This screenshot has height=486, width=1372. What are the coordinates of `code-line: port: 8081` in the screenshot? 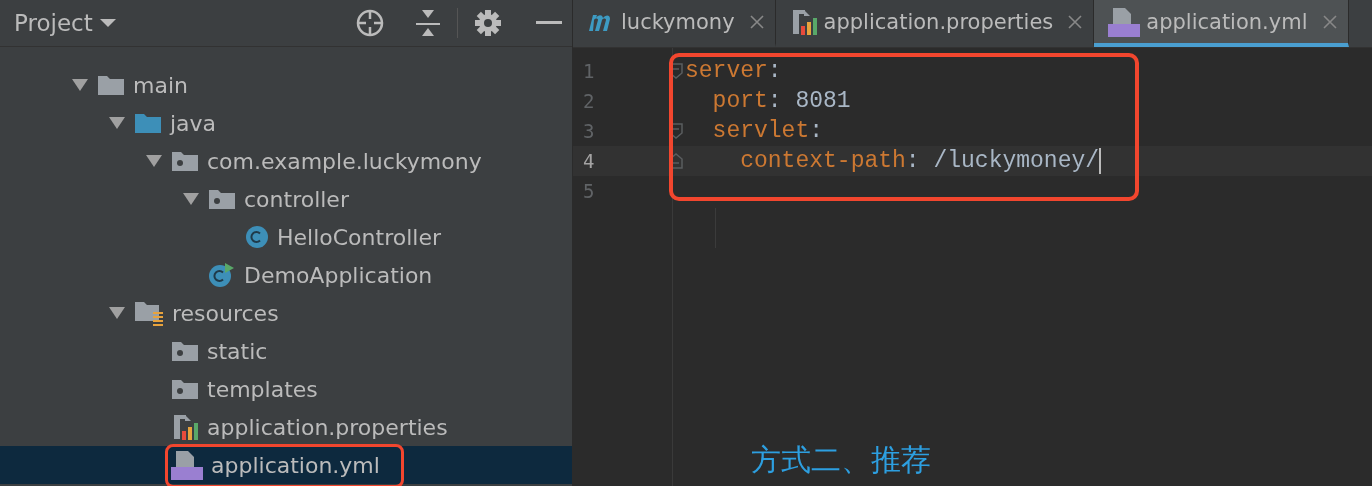 It's located at (781, 101).